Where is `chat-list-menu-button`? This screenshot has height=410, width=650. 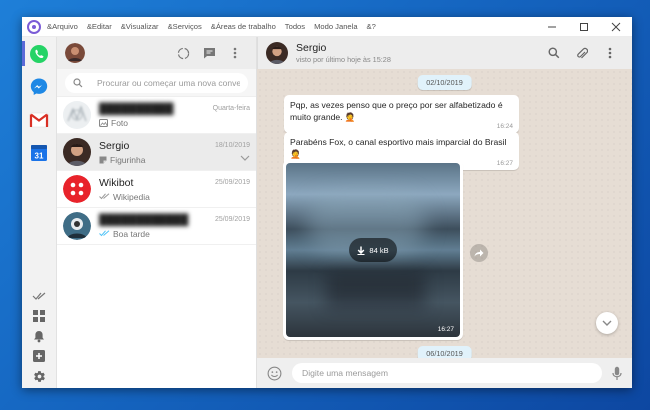
chat-list-menu-button is located at coordinates (235, 53).